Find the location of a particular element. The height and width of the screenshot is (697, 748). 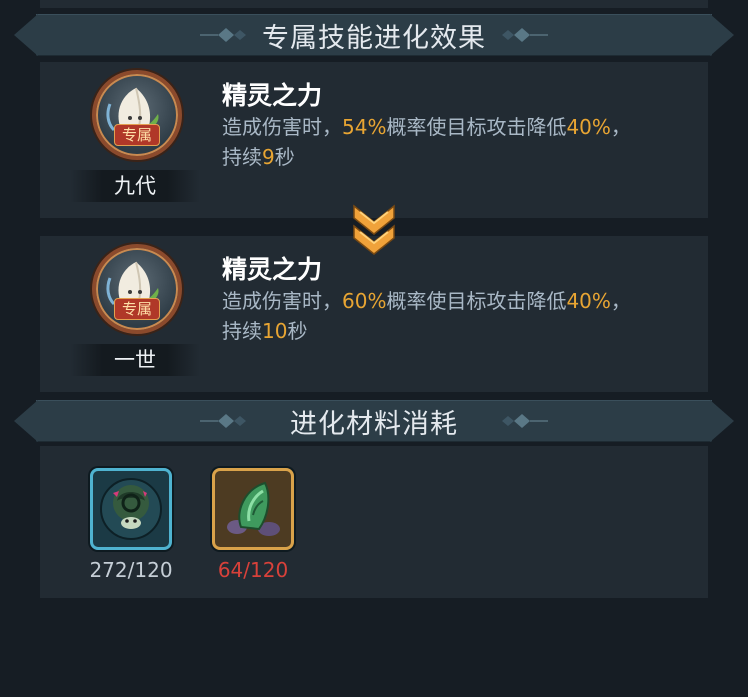

material-count: 272/120 is located at coordinates (131, 570).